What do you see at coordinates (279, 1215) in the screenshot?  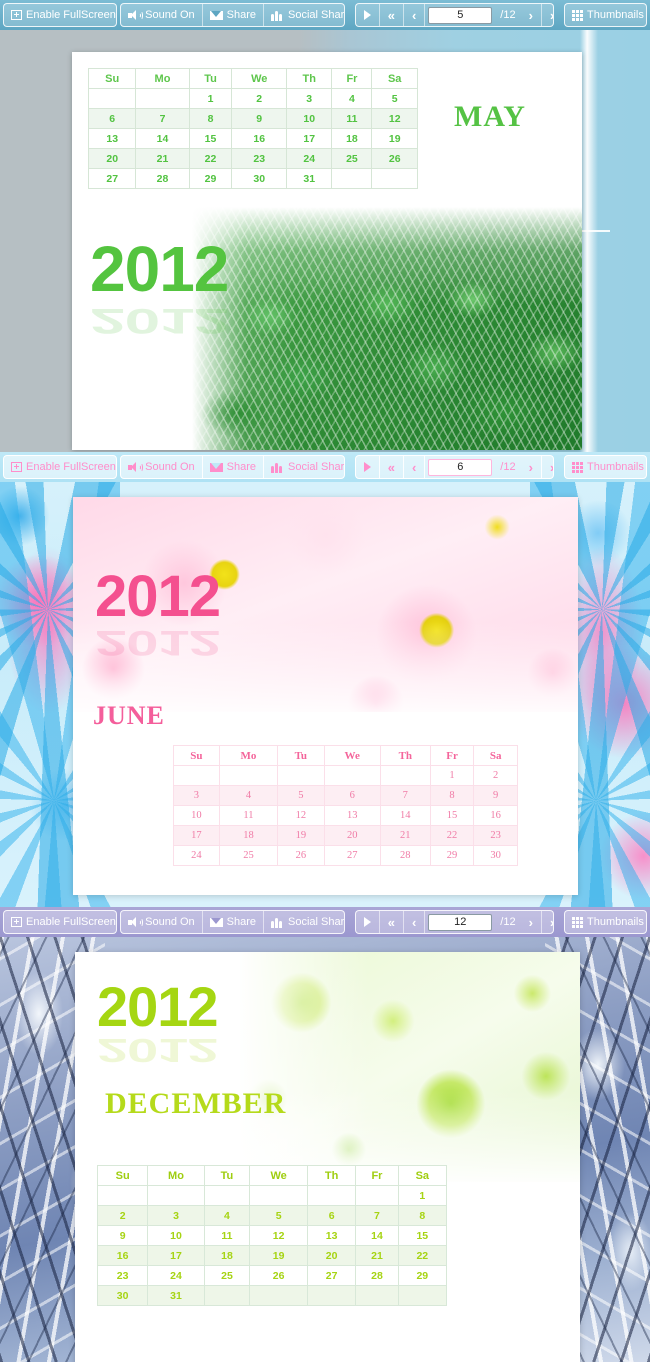 I see `calendar-day-cell: 5` at bounding box center [279, 1215].